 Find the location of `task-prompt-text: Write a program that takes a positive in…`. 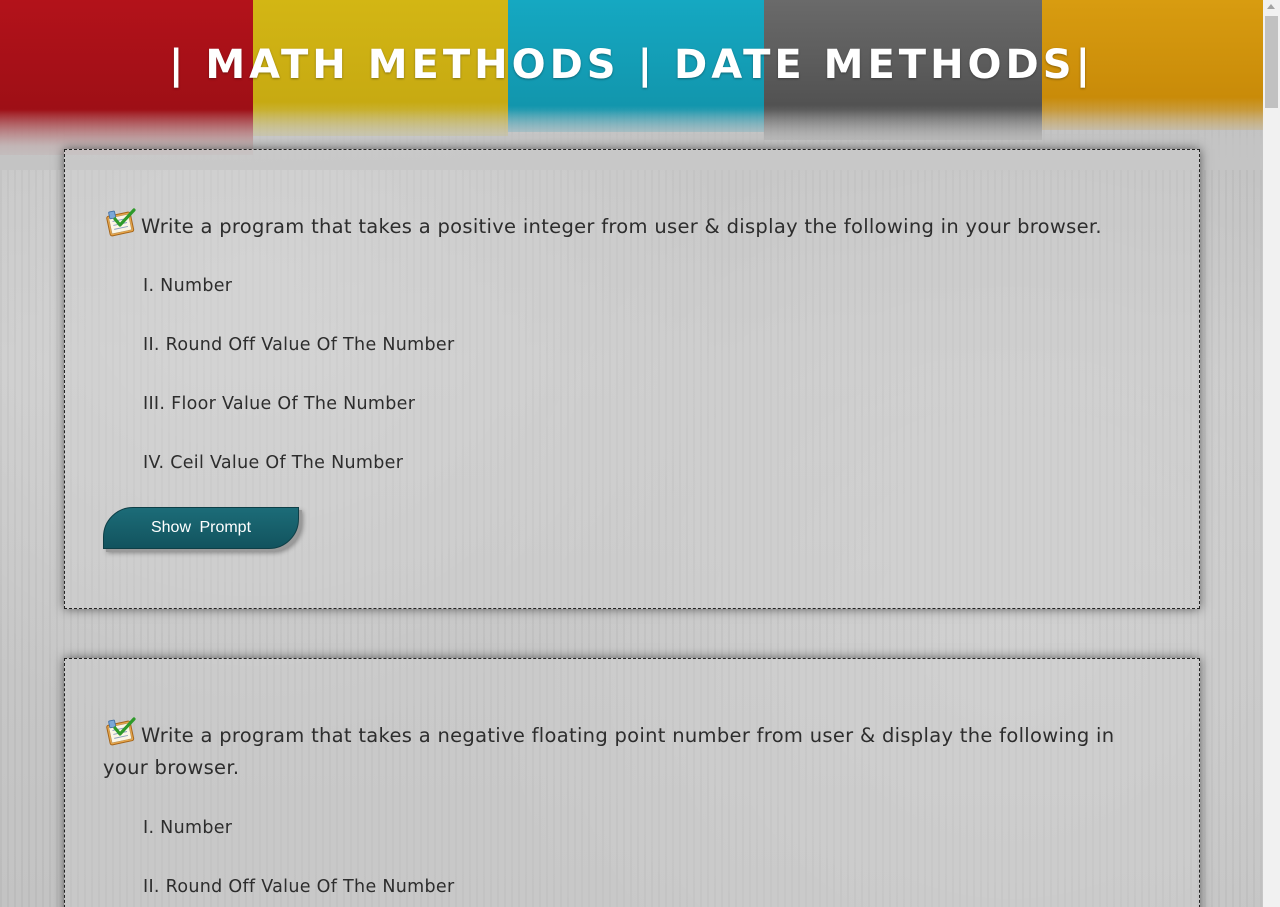

task-prompt-text: Write a program that takes a positive in… is located at coordinates (621, 226).